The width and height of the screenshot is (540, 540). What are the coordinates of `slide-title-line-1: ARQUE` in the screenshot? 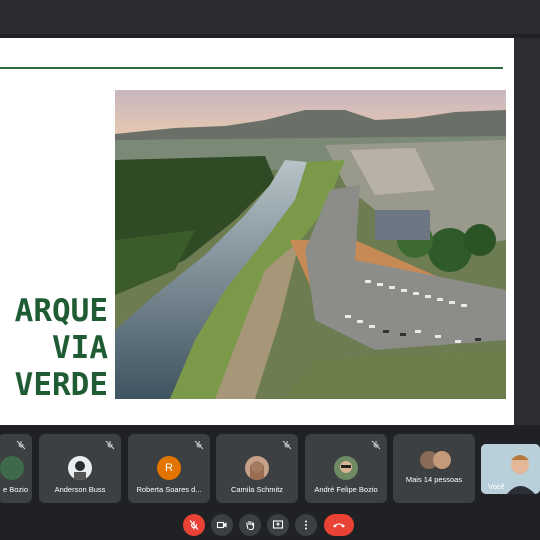 It's located at (61, 311).